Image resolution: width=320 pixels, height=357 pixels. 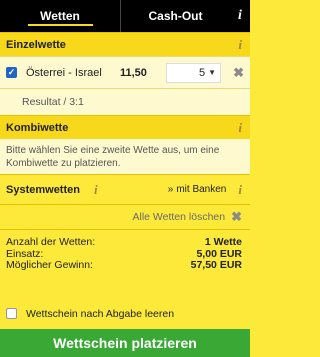 I want to click on place-bet-label: Wettschein platzieren, so click(x=125, y=343).